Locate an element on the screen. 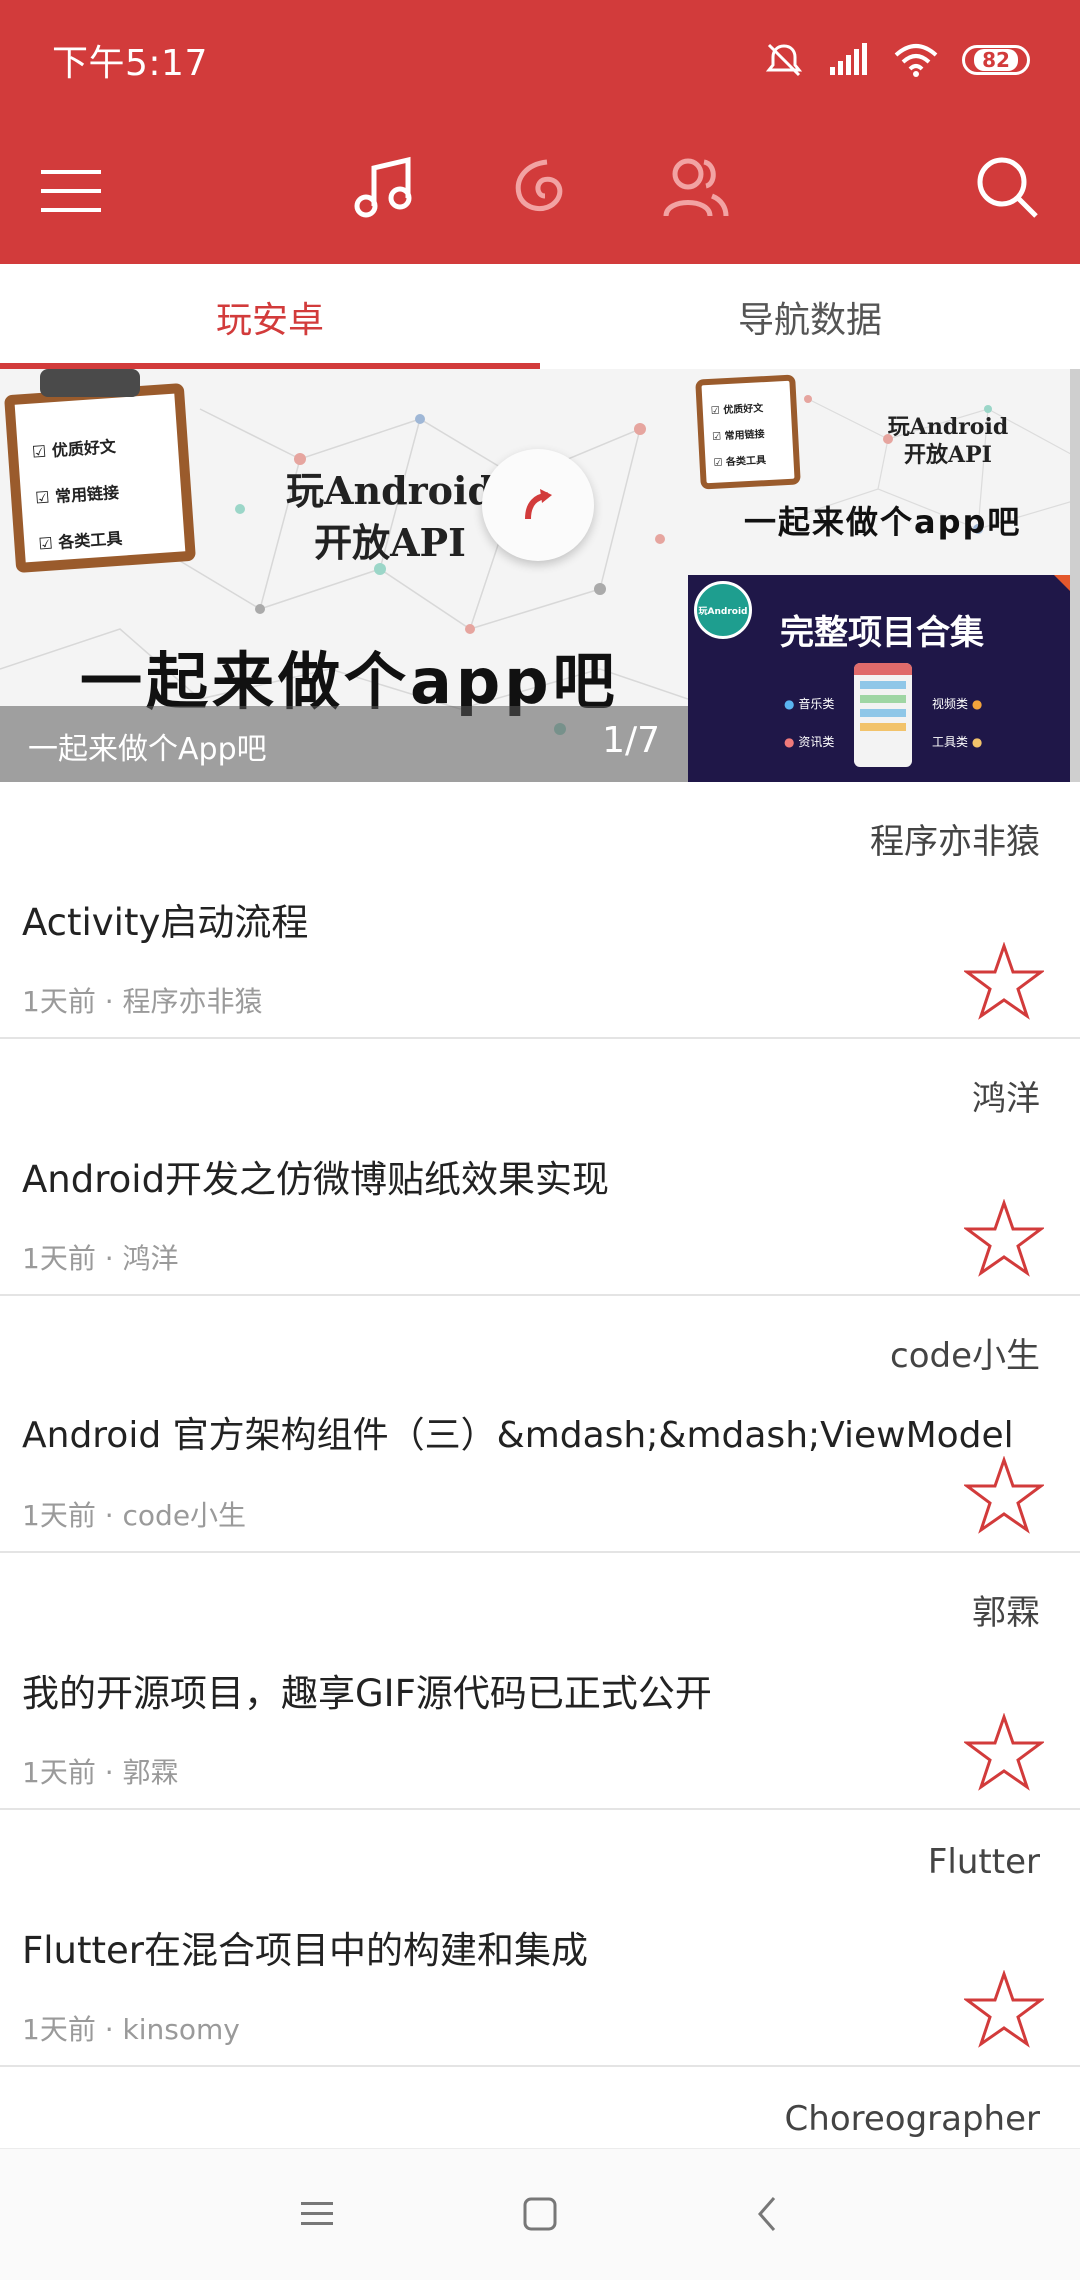 Image resolution: width=1080 pixels, height=2280 pixels. recent-apps-button is located at coordinates (317, 2214).